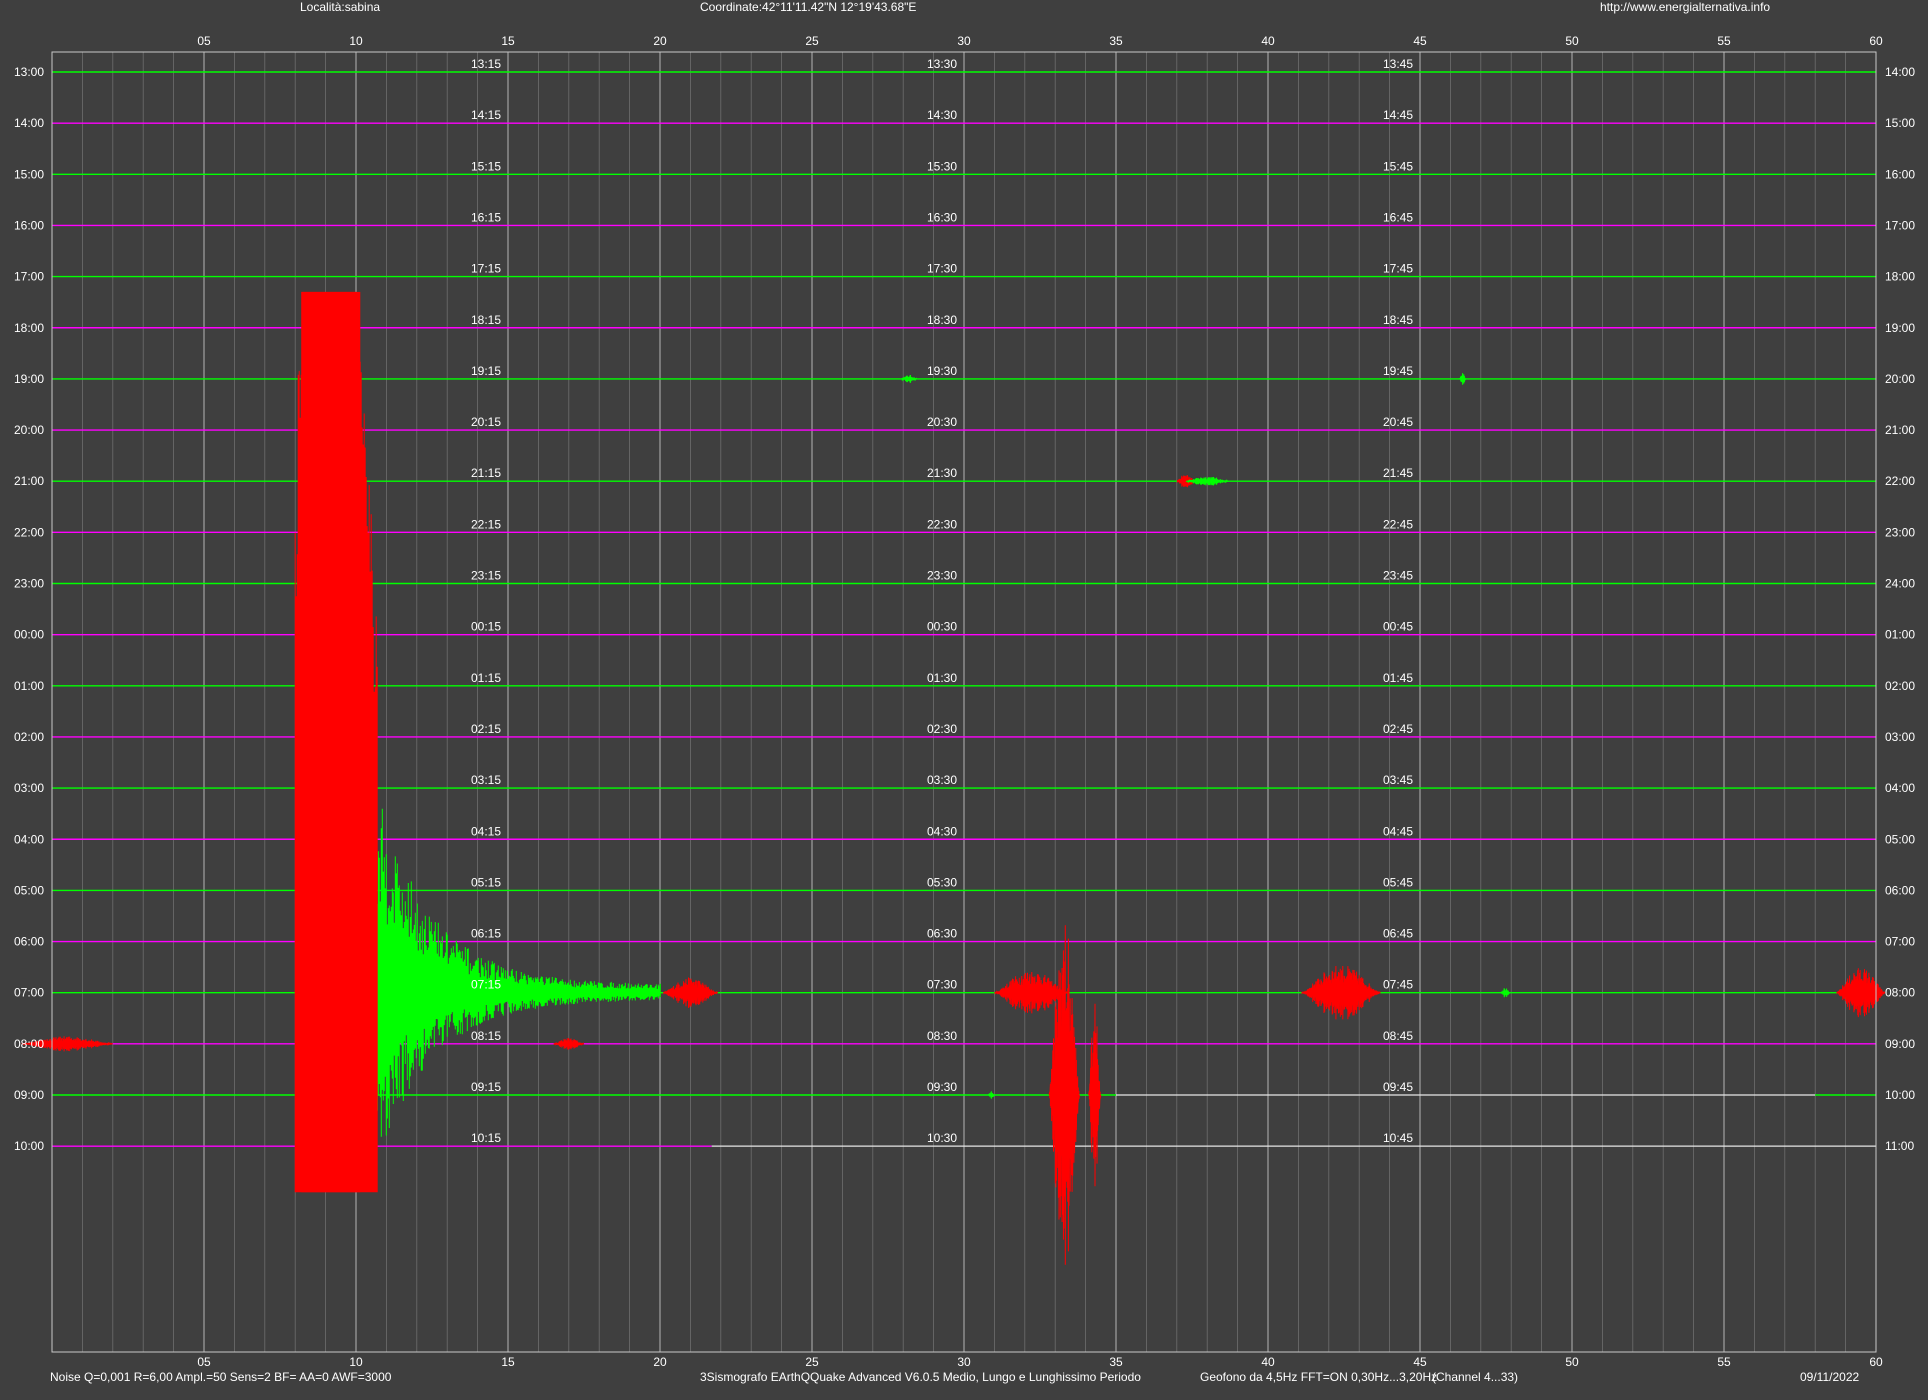 This screenshot has height=1400, width=1928. I want to click on website-link: http://www.energialternativa.info, so click(1685, 7).